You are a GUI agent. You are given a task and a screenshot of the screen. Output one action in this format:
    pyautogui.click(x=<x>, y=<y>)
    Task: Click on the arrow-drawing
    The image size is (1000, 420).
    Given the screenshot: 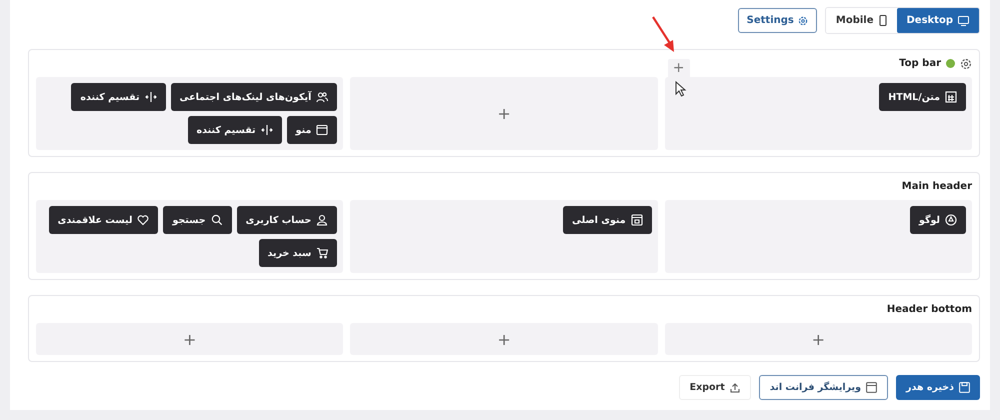 What is the action you would take?
    pyautogui.click(x=663, y=35)
    